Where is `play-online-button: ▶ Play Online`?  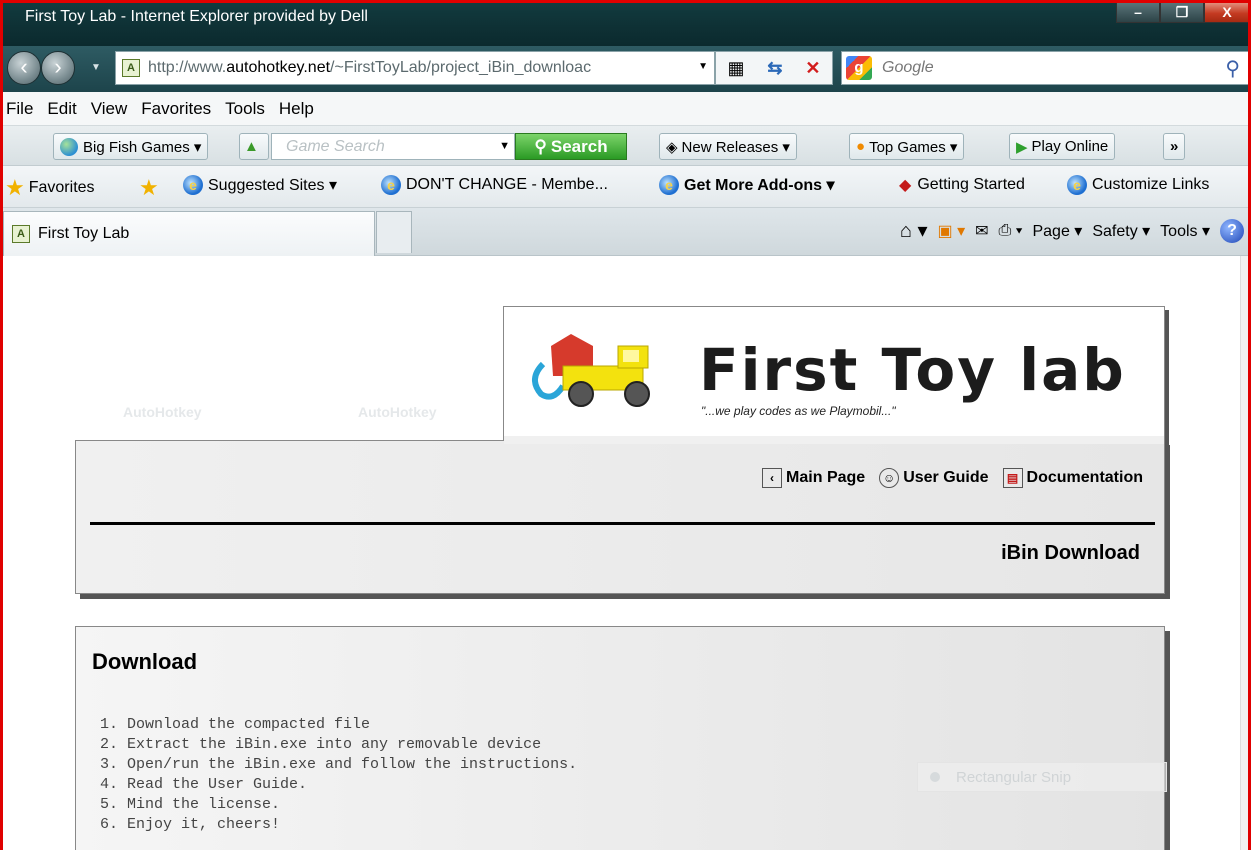
play-online-button: ▶ Play Online is located at coordinates (1062, 146).